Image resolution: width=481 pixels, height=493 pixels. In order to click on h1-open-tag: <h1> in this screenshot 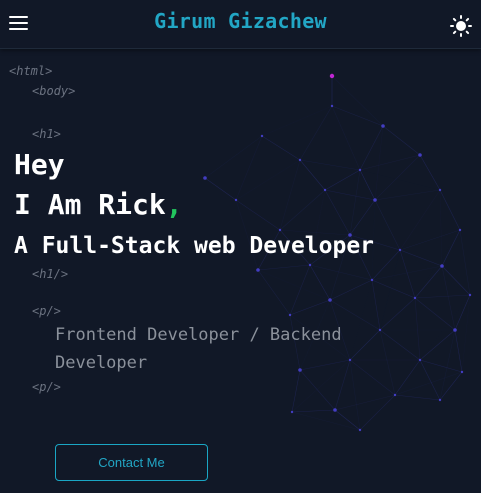, I will do `click(46, 134)`.